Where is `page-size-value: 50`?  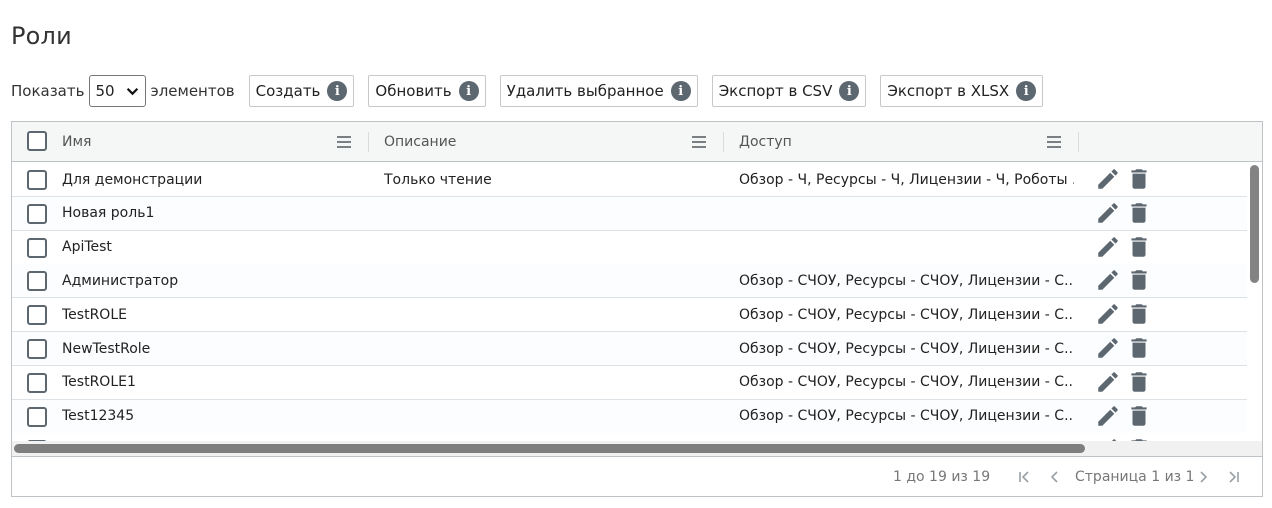
page-size-value: 50 is located at coordinates (105, 91).